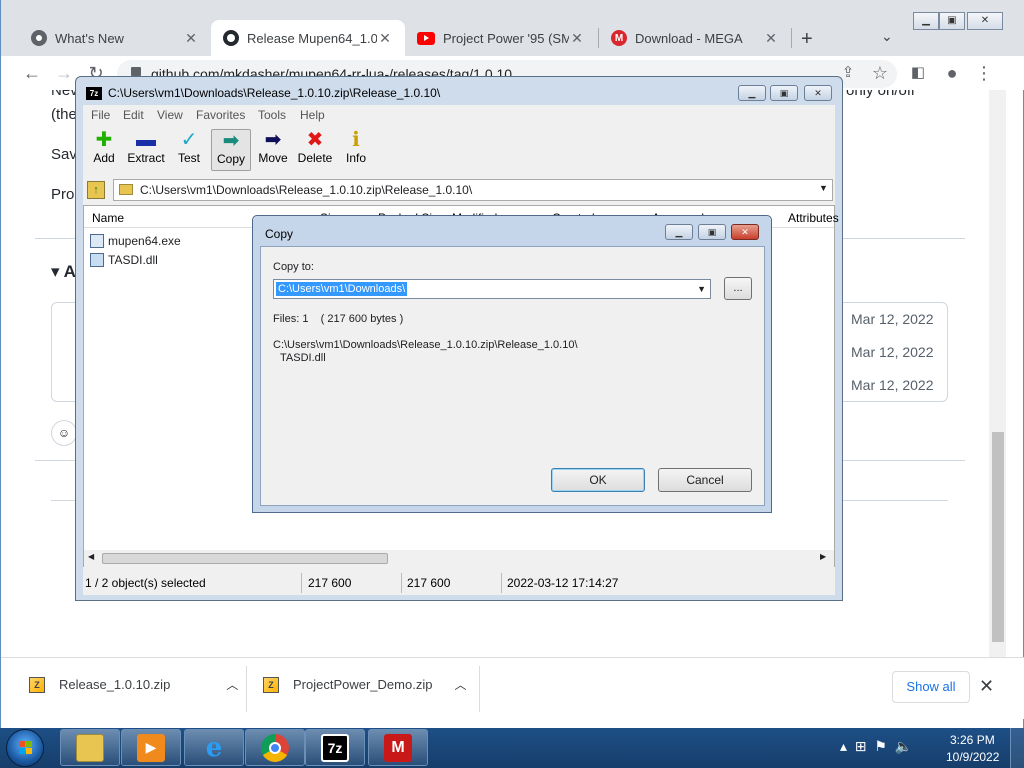  I want to click on github-icon, so click(231, 38).